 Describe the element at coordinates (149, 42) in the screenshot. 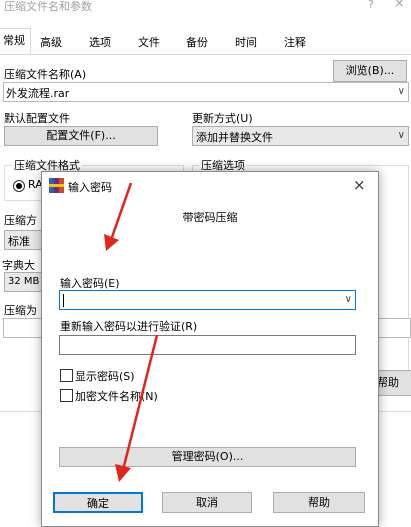

I see `tab-files: 文件` at that location.